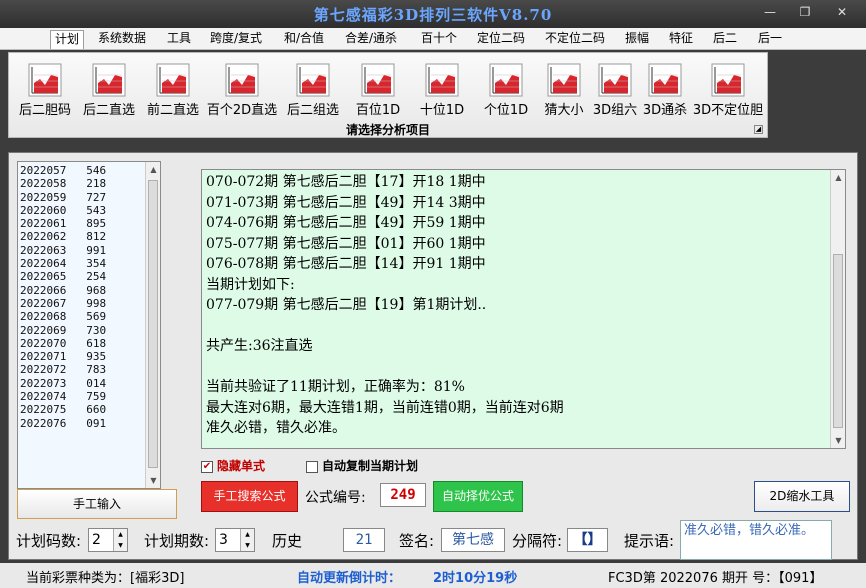 This screenshot has width=866, height=588. Describe the element at coordinates (96, 317) in the screenshot. I see `history-number: 569` at that location.